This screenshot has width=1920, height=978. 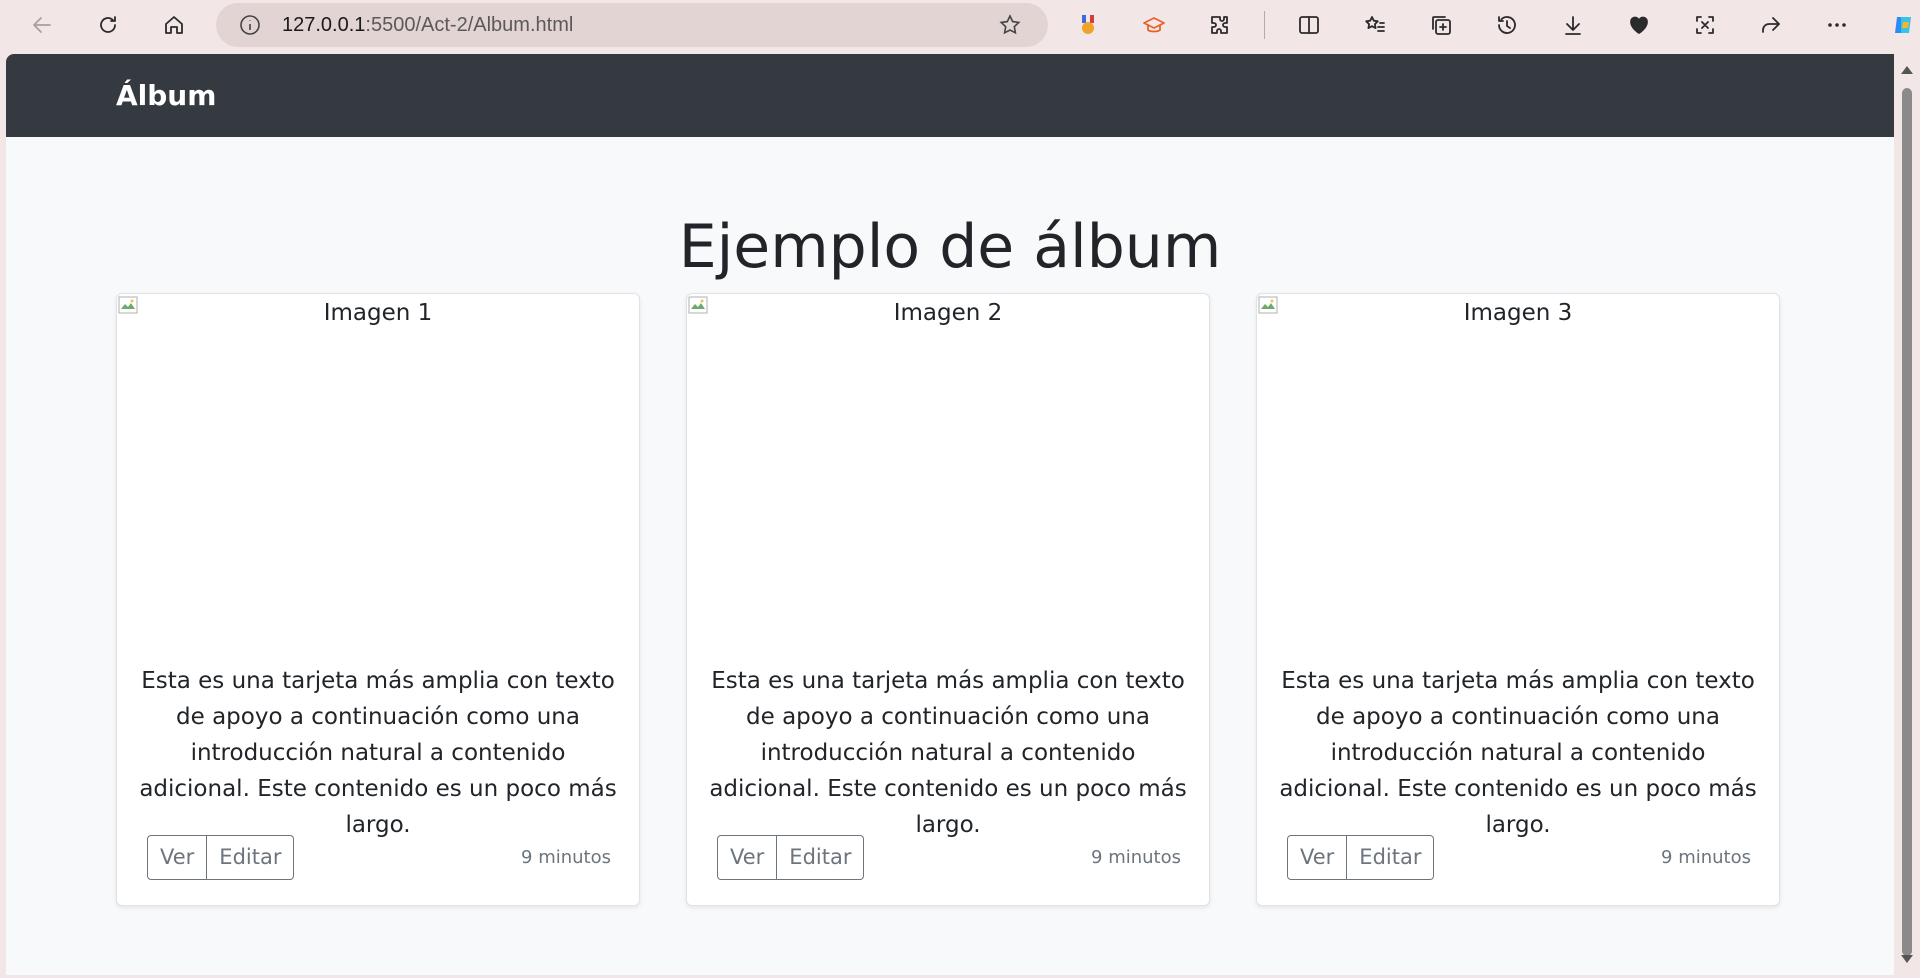 I want to click on card-image: Imagen 3, so click(x=1518, y=464).